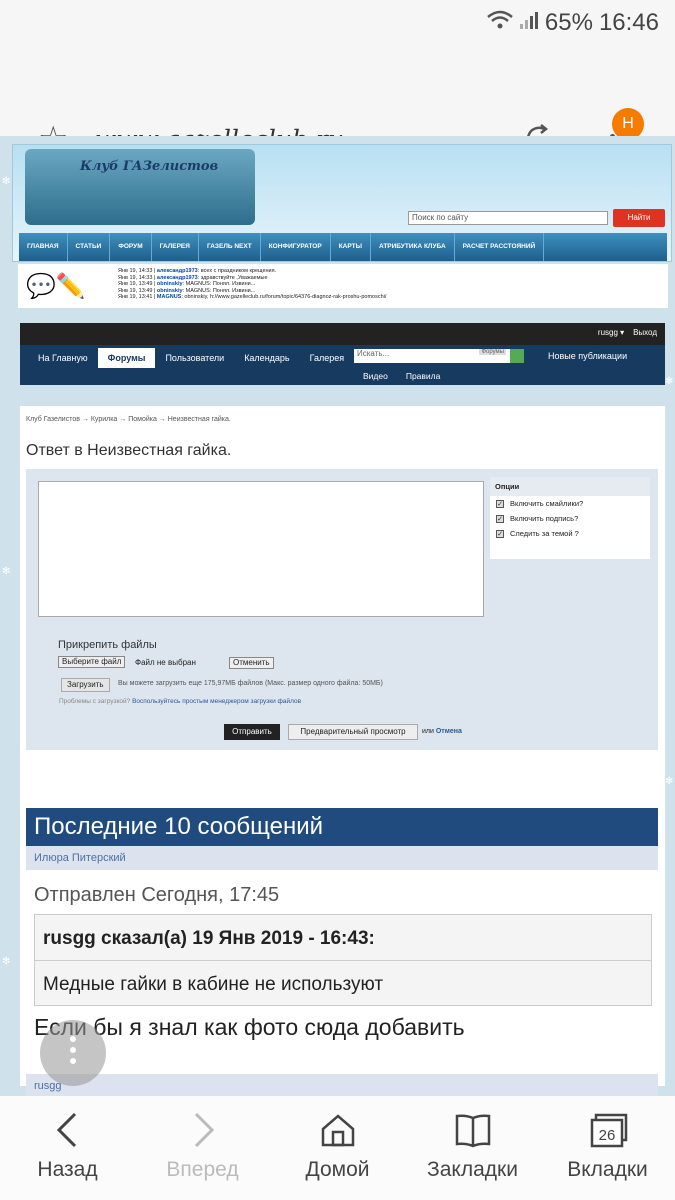  Describe the element at coordinates (500, 247) in the screenshot. I see `menu-item: РАСЧЕТ РАССТОЯНИЙ` at that location.